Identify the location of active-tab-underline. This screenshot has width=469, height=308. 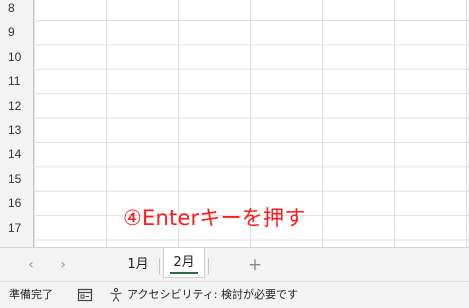
(184, 273).